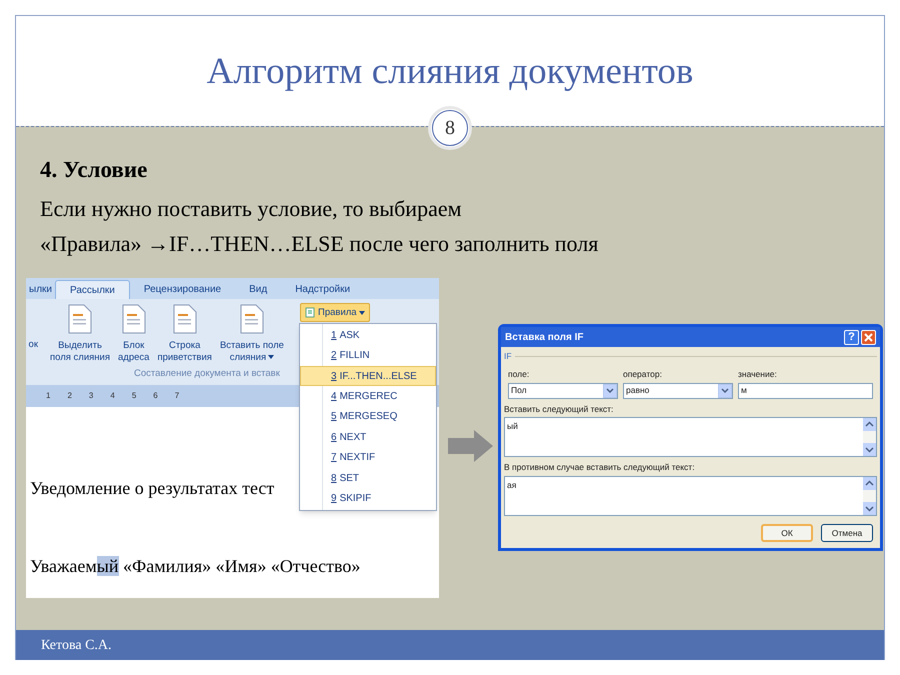 The width and height of the screenshot is (900, 675). Describe the element at coordinates (847, 533) in the screenshot. I see `dialog-button: Отмена` at that location.